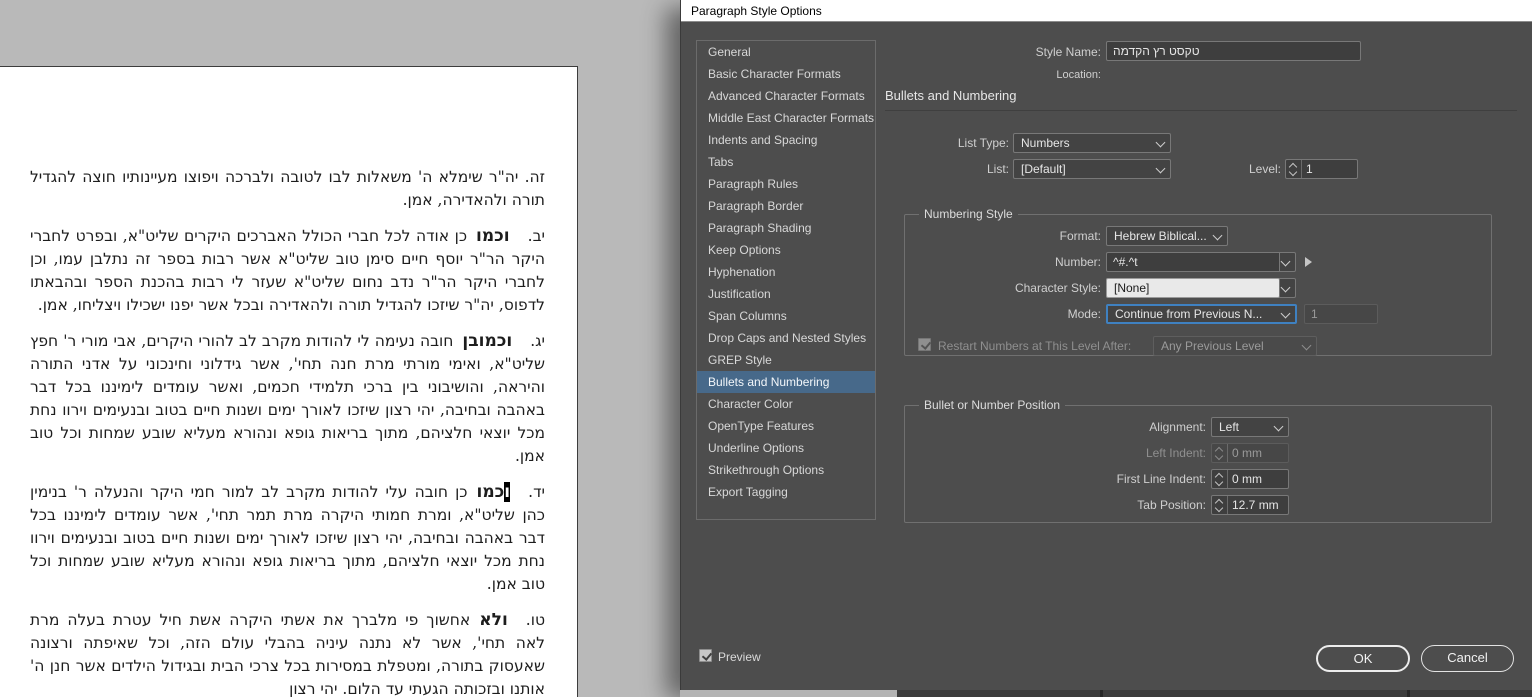 This screenshot has height=697, width=1532. I want to click on sidebar-item-keep-options: Keep Options, so click(786, 250).